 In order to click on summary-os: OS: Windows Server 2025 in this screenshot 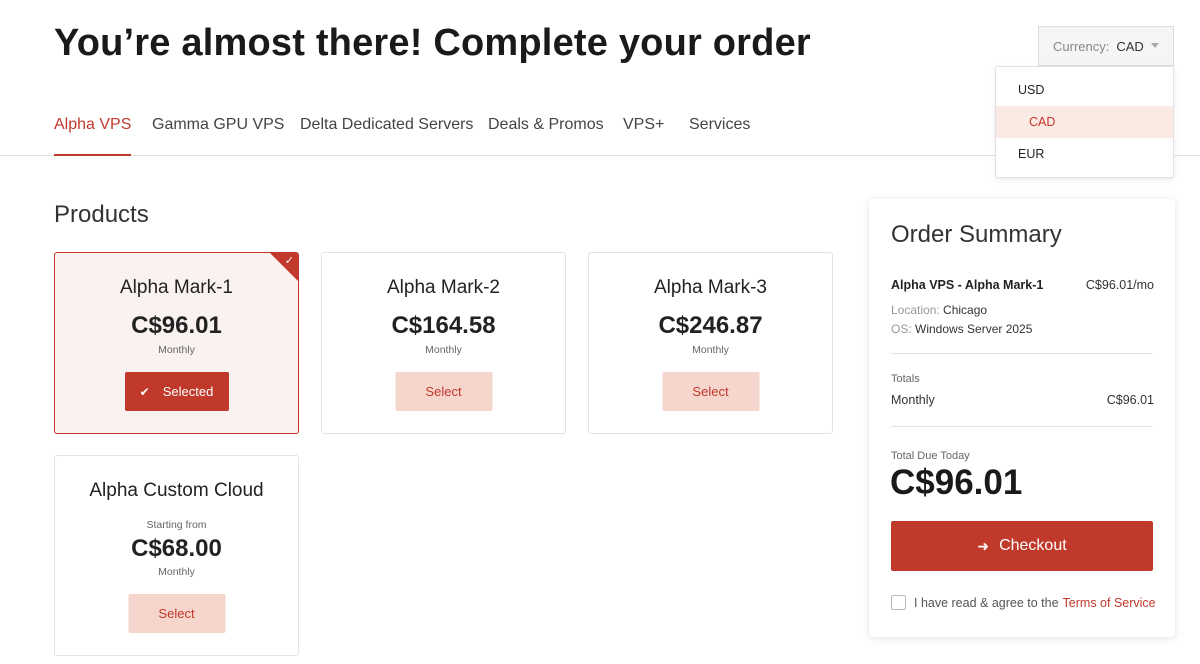, I will do `click(961, 329)`.